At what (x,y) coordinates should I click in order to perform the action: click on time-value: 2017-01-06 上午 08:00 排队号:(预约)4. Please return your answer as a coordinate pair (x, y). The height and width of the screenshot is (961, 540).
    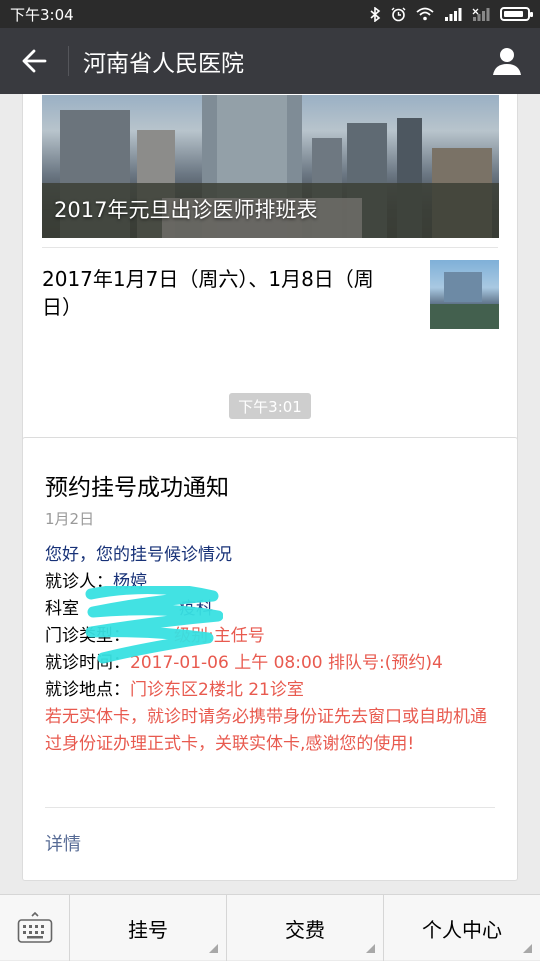
    Looking at the image, I should click on (286, 663).